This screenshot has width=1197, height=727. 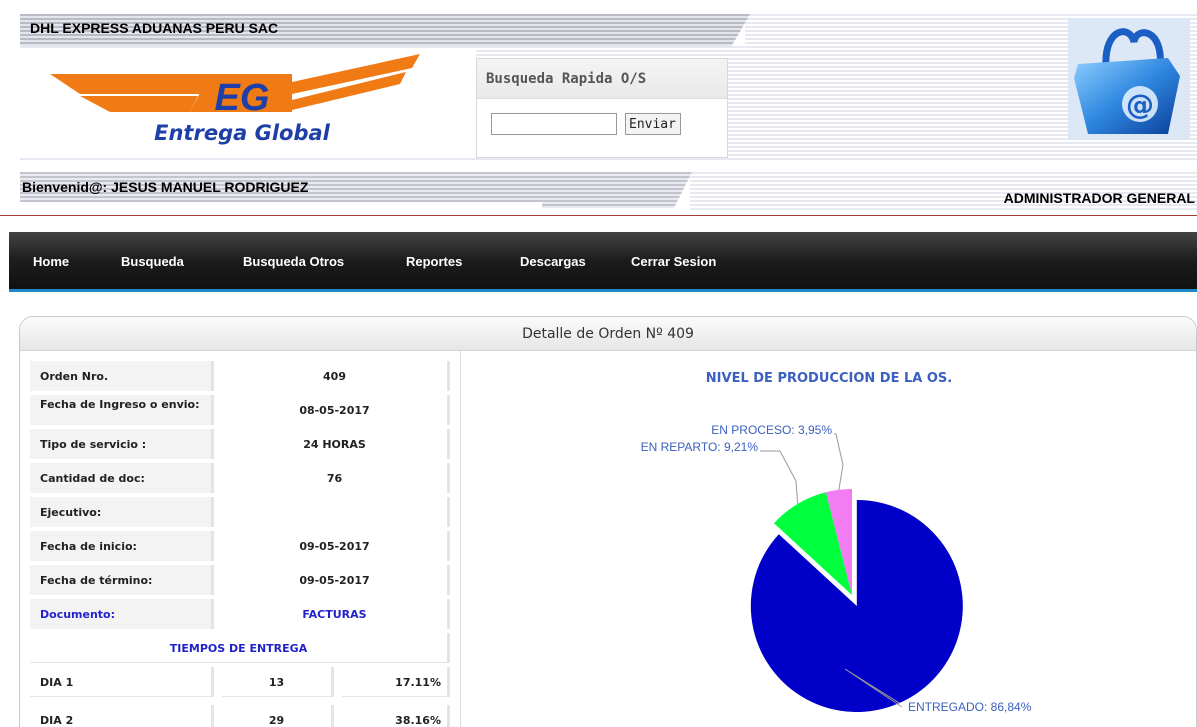 I want to click on detail-label: Ejecutivo:, so click(x=122, y=512).